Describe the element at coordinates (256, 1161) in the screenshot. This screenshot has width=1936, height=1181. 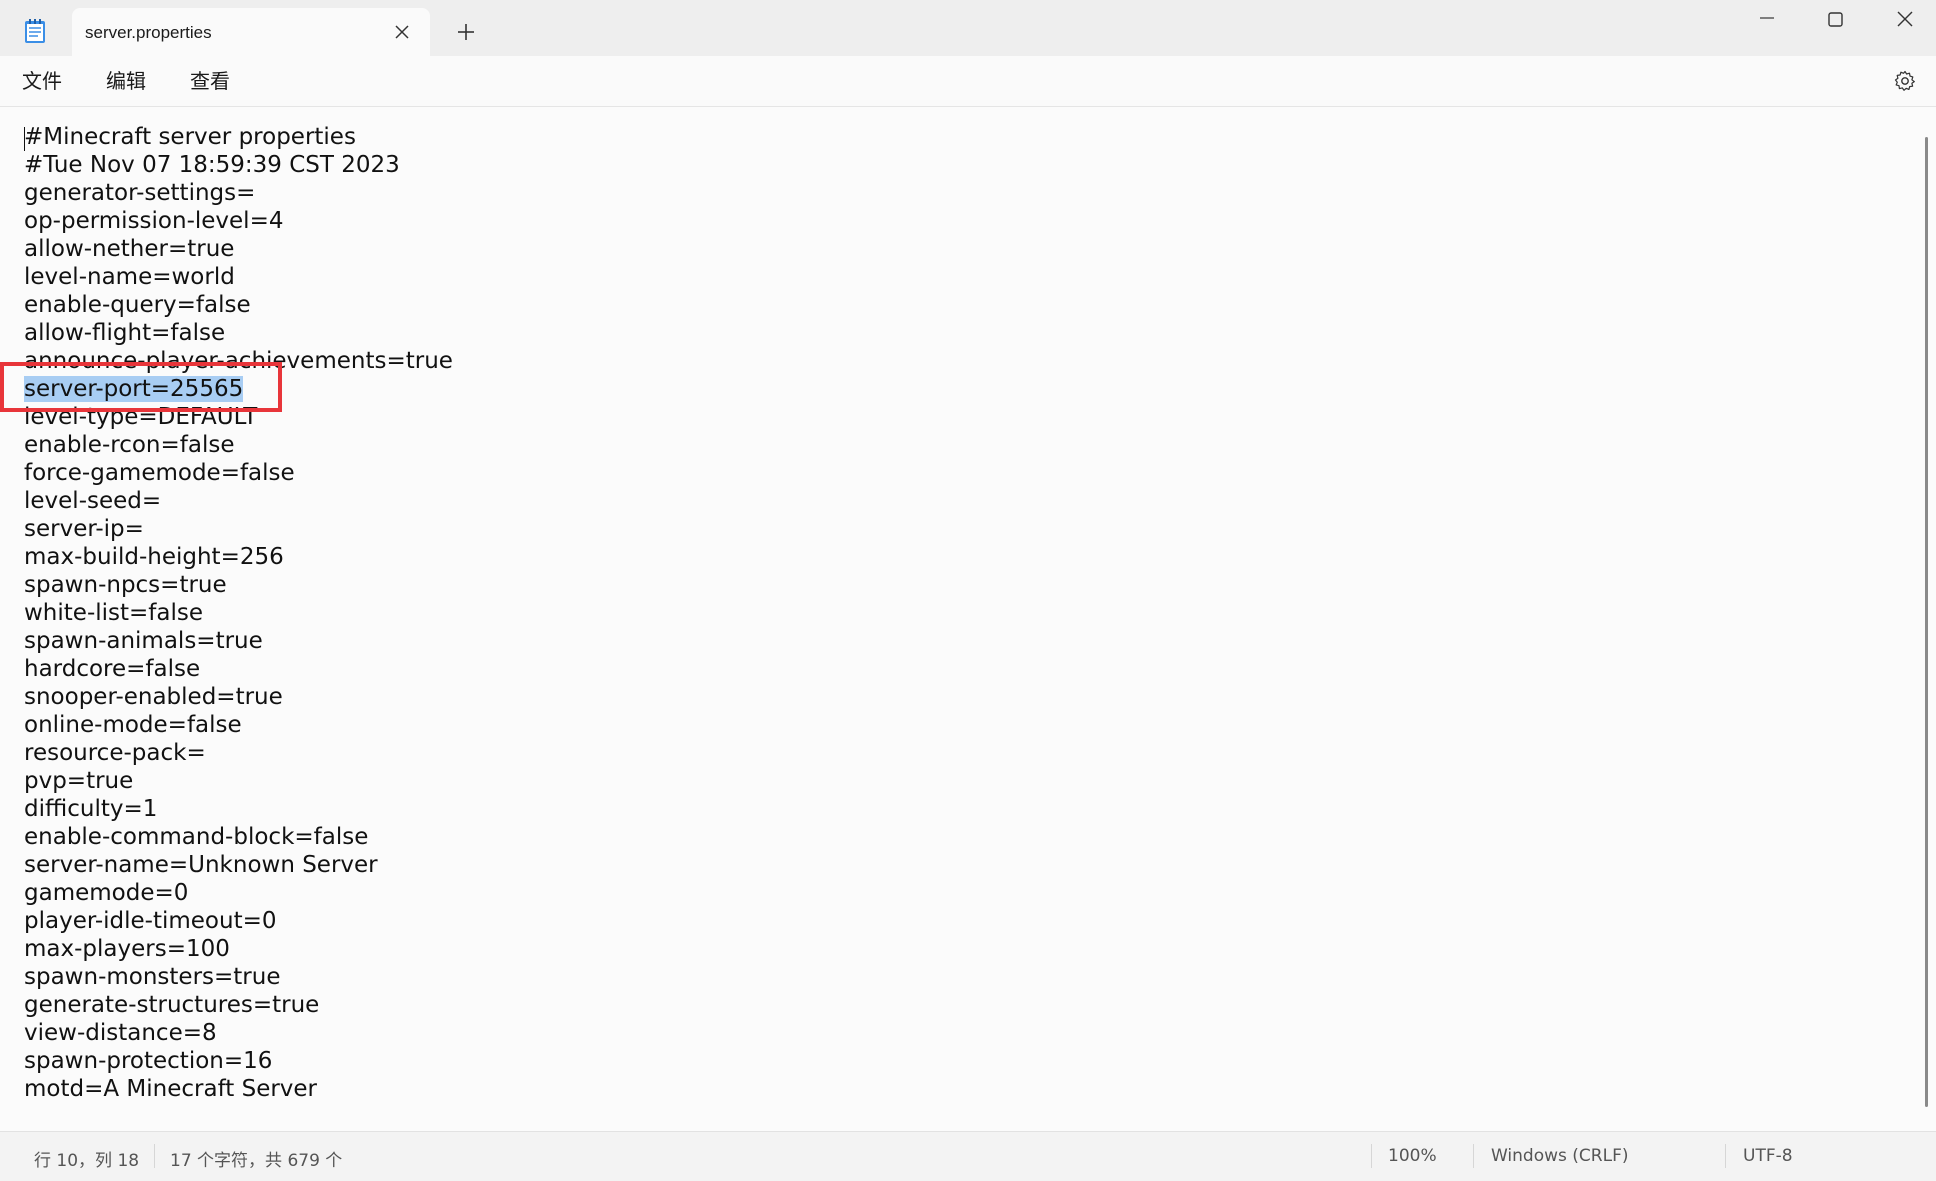
I see `character-count: 17 个字符，共 679 个` at that location.